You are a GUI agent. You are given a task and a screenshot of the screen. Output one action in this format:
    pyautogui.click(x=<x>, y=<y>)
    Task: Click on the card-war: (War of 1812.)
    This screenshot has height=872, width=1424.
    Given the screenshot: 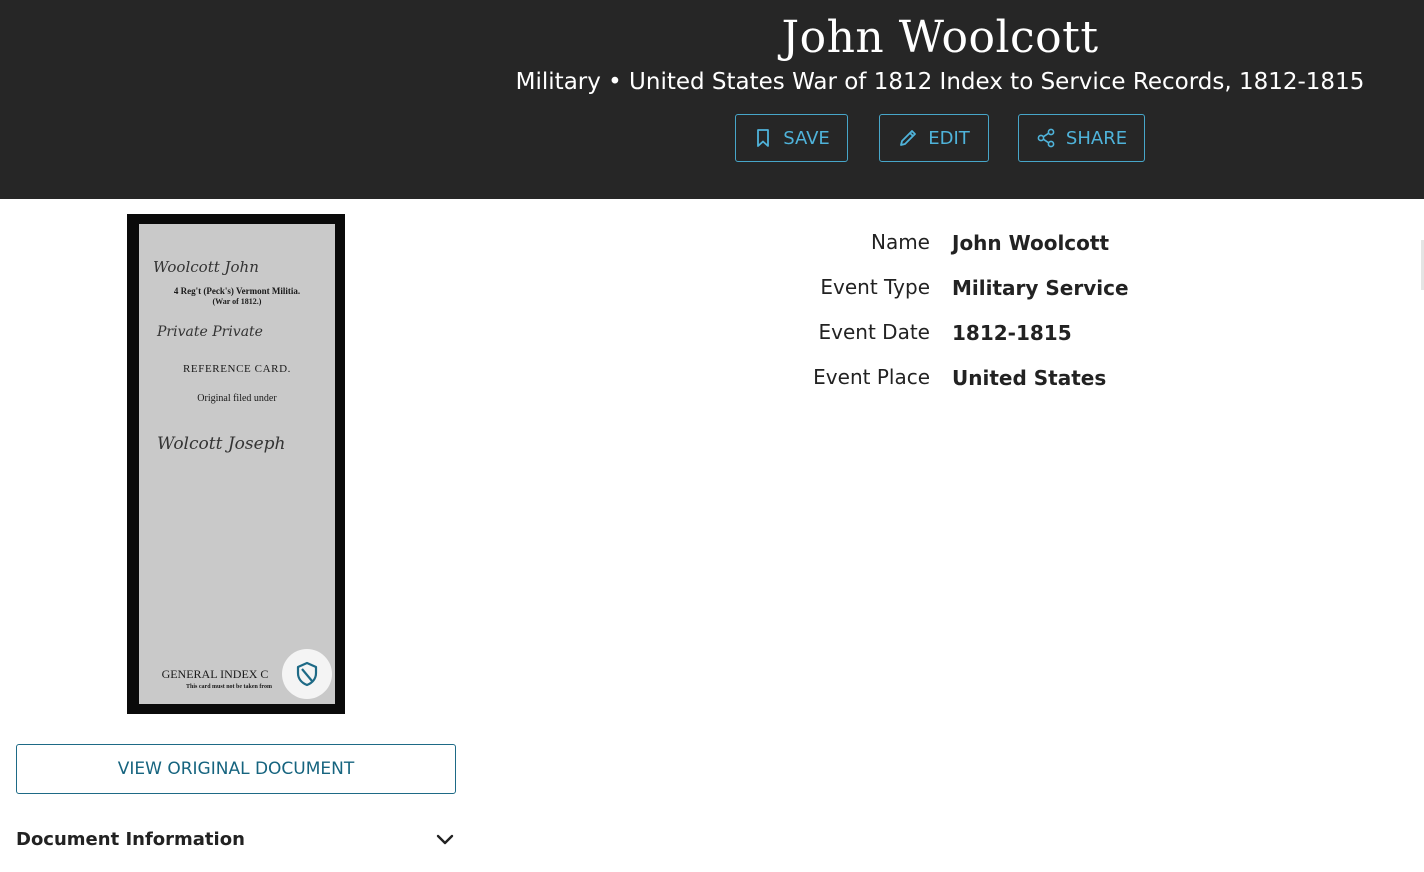 What is the action you would take?
    pyautogui.click(x=237, y=301)
    